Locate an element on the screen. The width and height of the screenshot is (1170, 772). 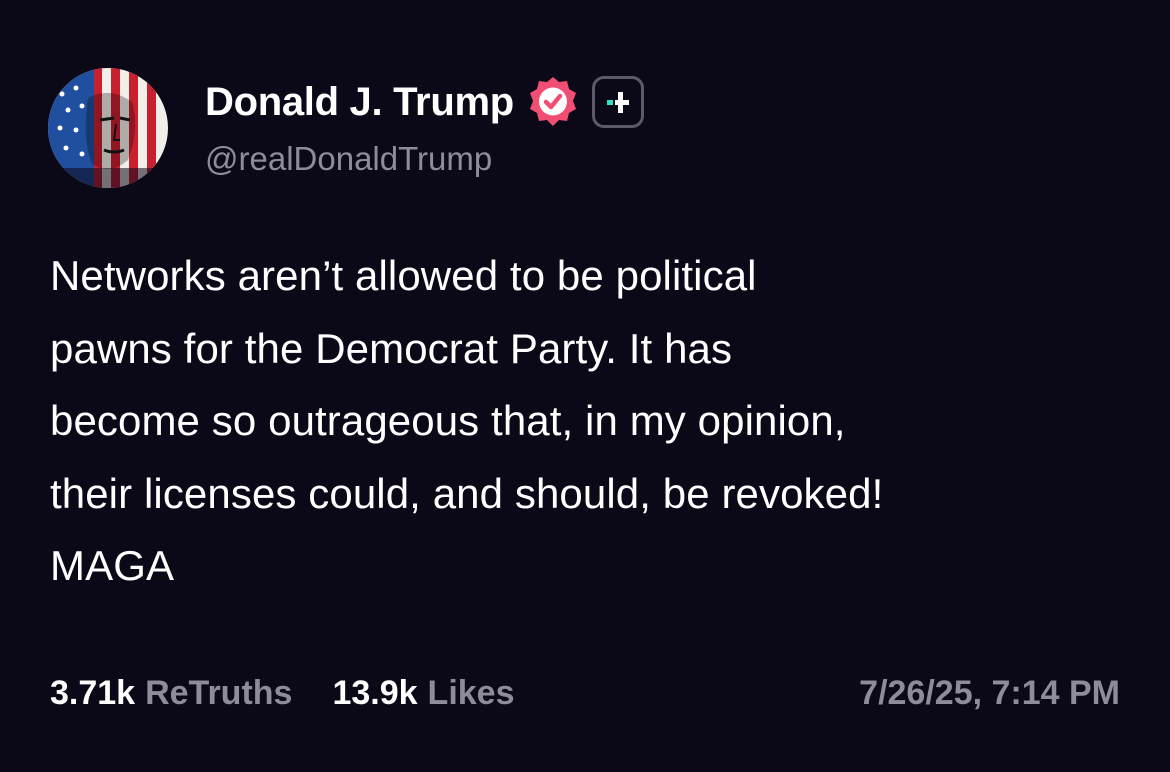
post-text-line: Networks aren’t allowed to be political is located at coordinates (403, 275).